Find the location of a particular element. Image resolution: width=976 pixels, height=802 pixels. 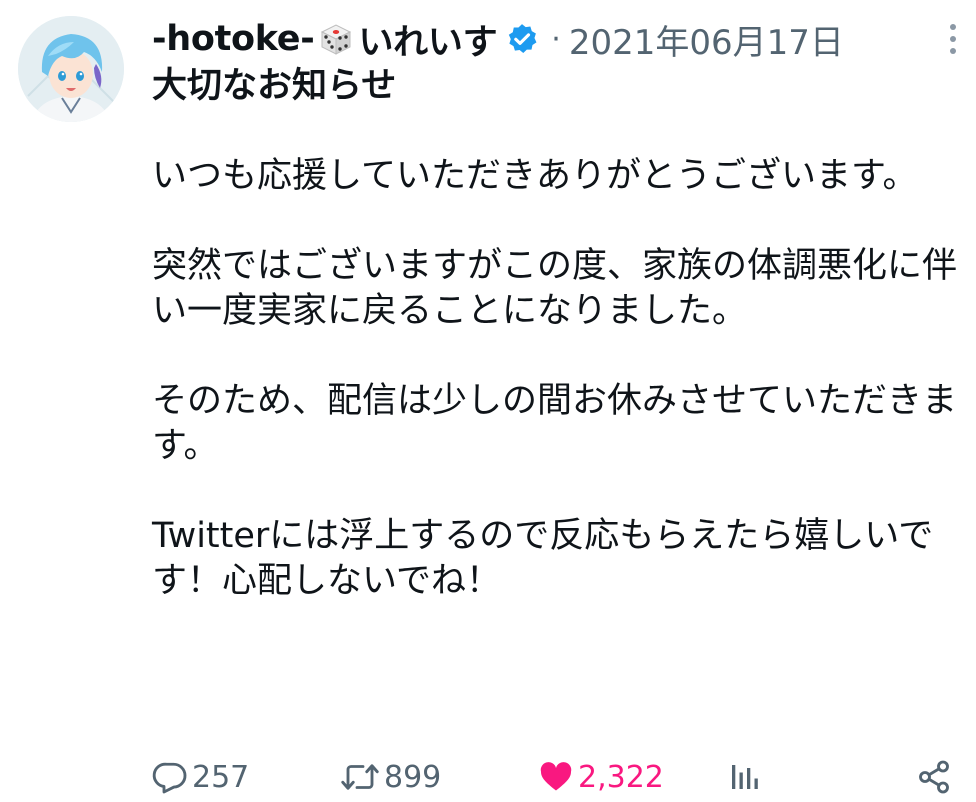

tweet-actions: 257 899 2,322 is located at coordinates (552, 777).